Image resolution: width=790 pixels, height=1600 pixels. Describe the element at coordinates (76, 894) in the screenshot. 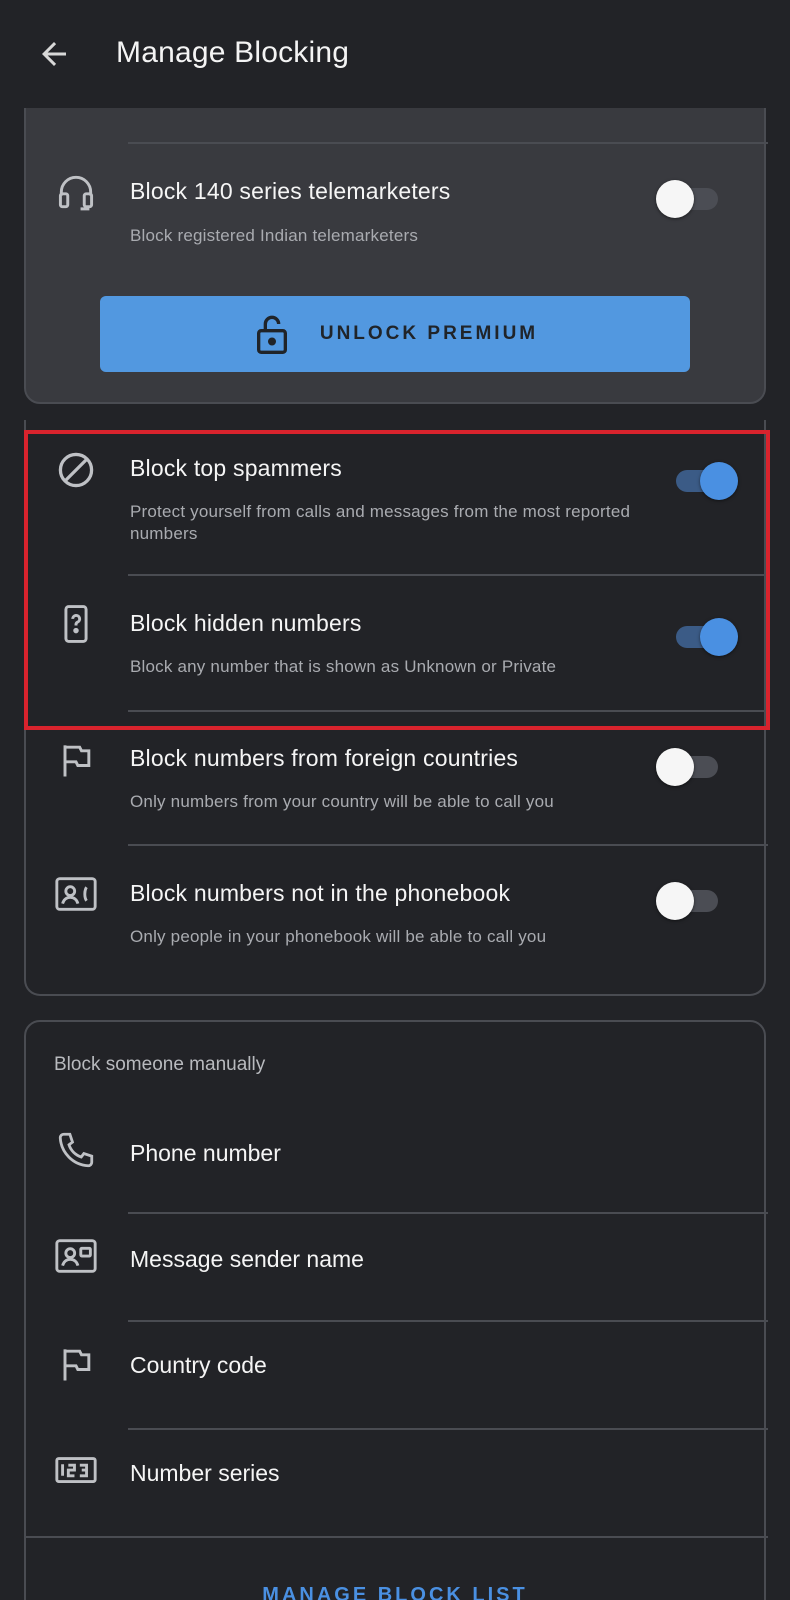

I see `contact-call-icon` at that location.